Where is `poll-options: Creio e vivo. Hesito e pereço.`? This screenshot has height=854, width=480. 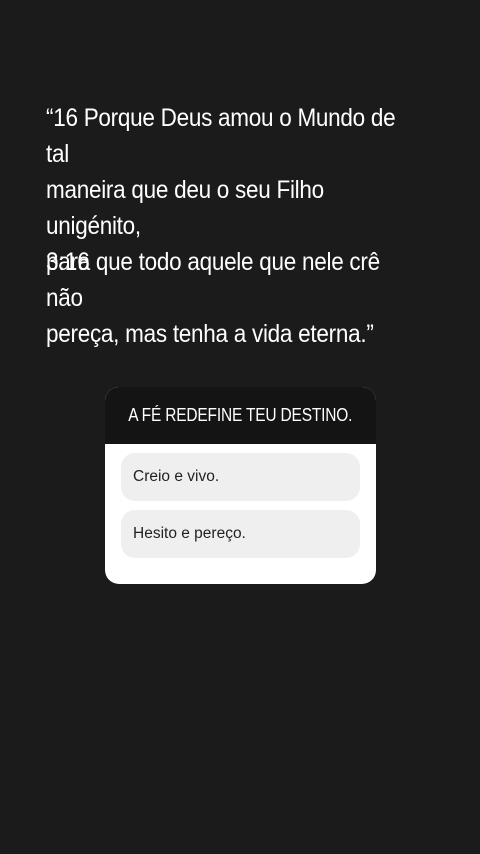
poll-options: Creio e vivo. Hesito e pereço. is located at coordinates (240, 501).